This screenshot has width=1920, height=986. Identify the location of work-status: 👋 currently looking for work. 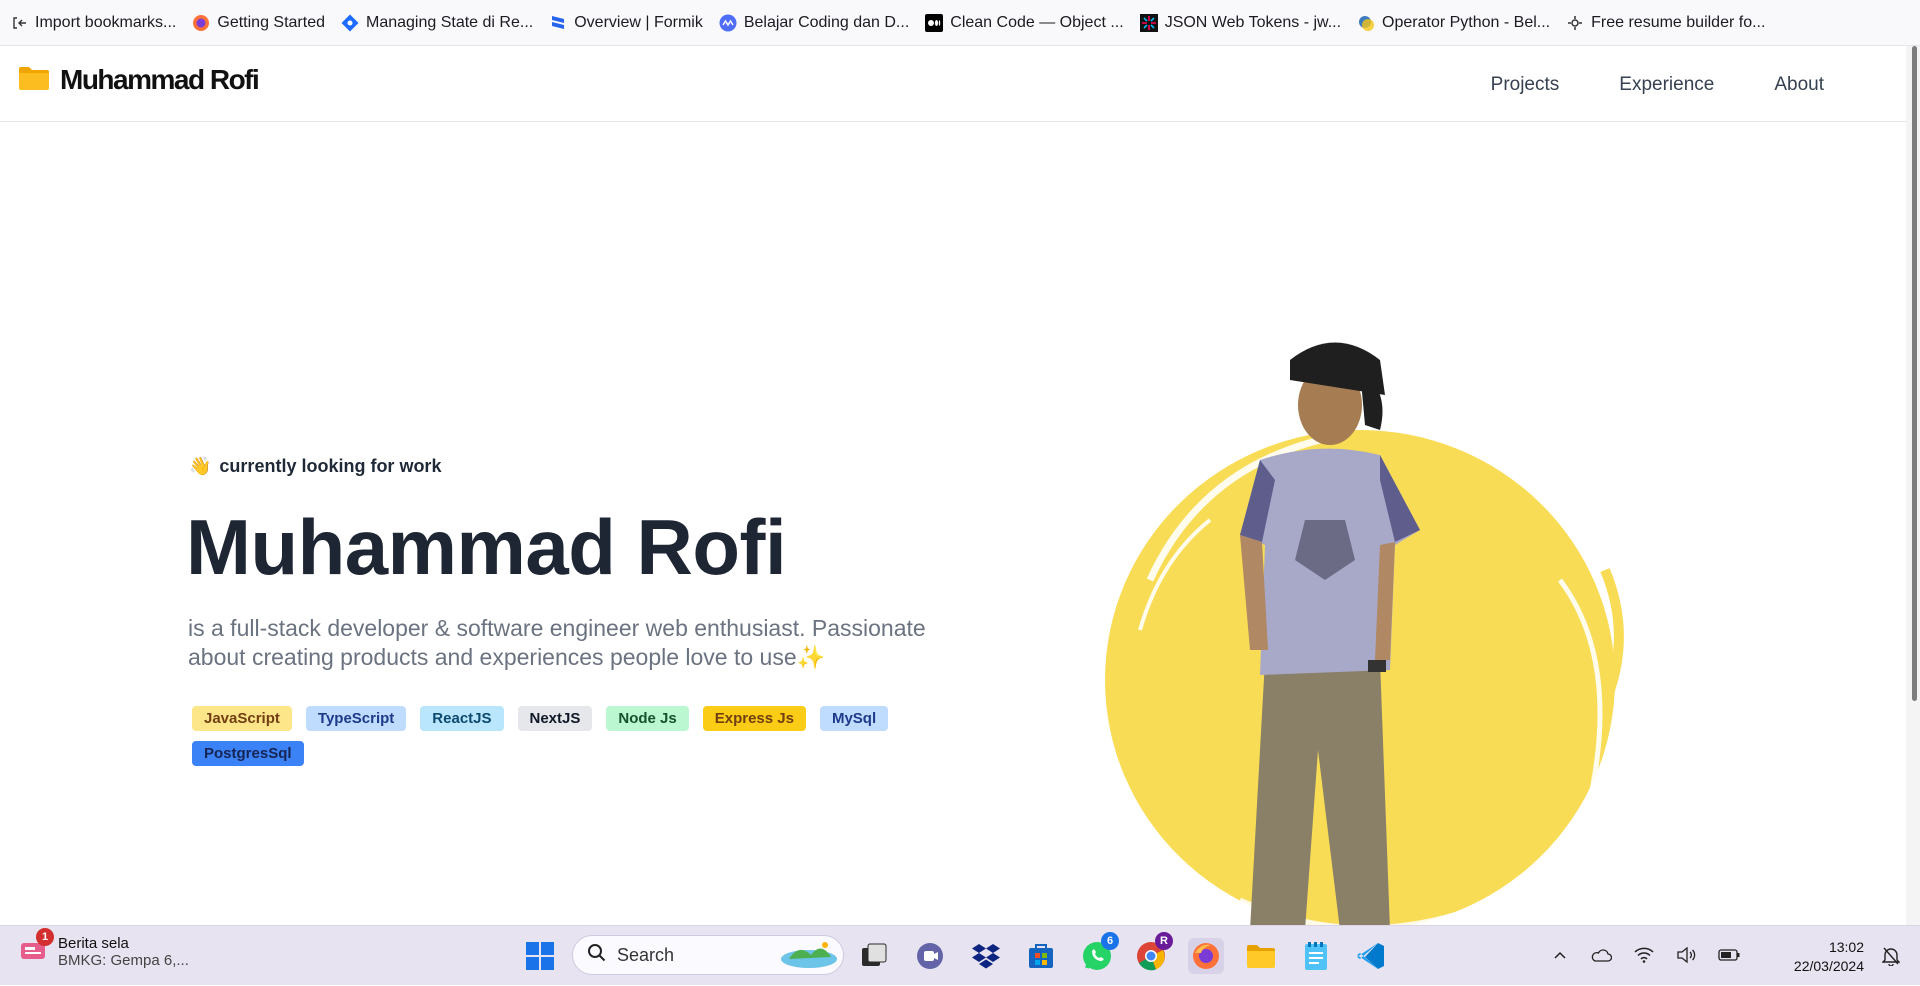
(315, 466).